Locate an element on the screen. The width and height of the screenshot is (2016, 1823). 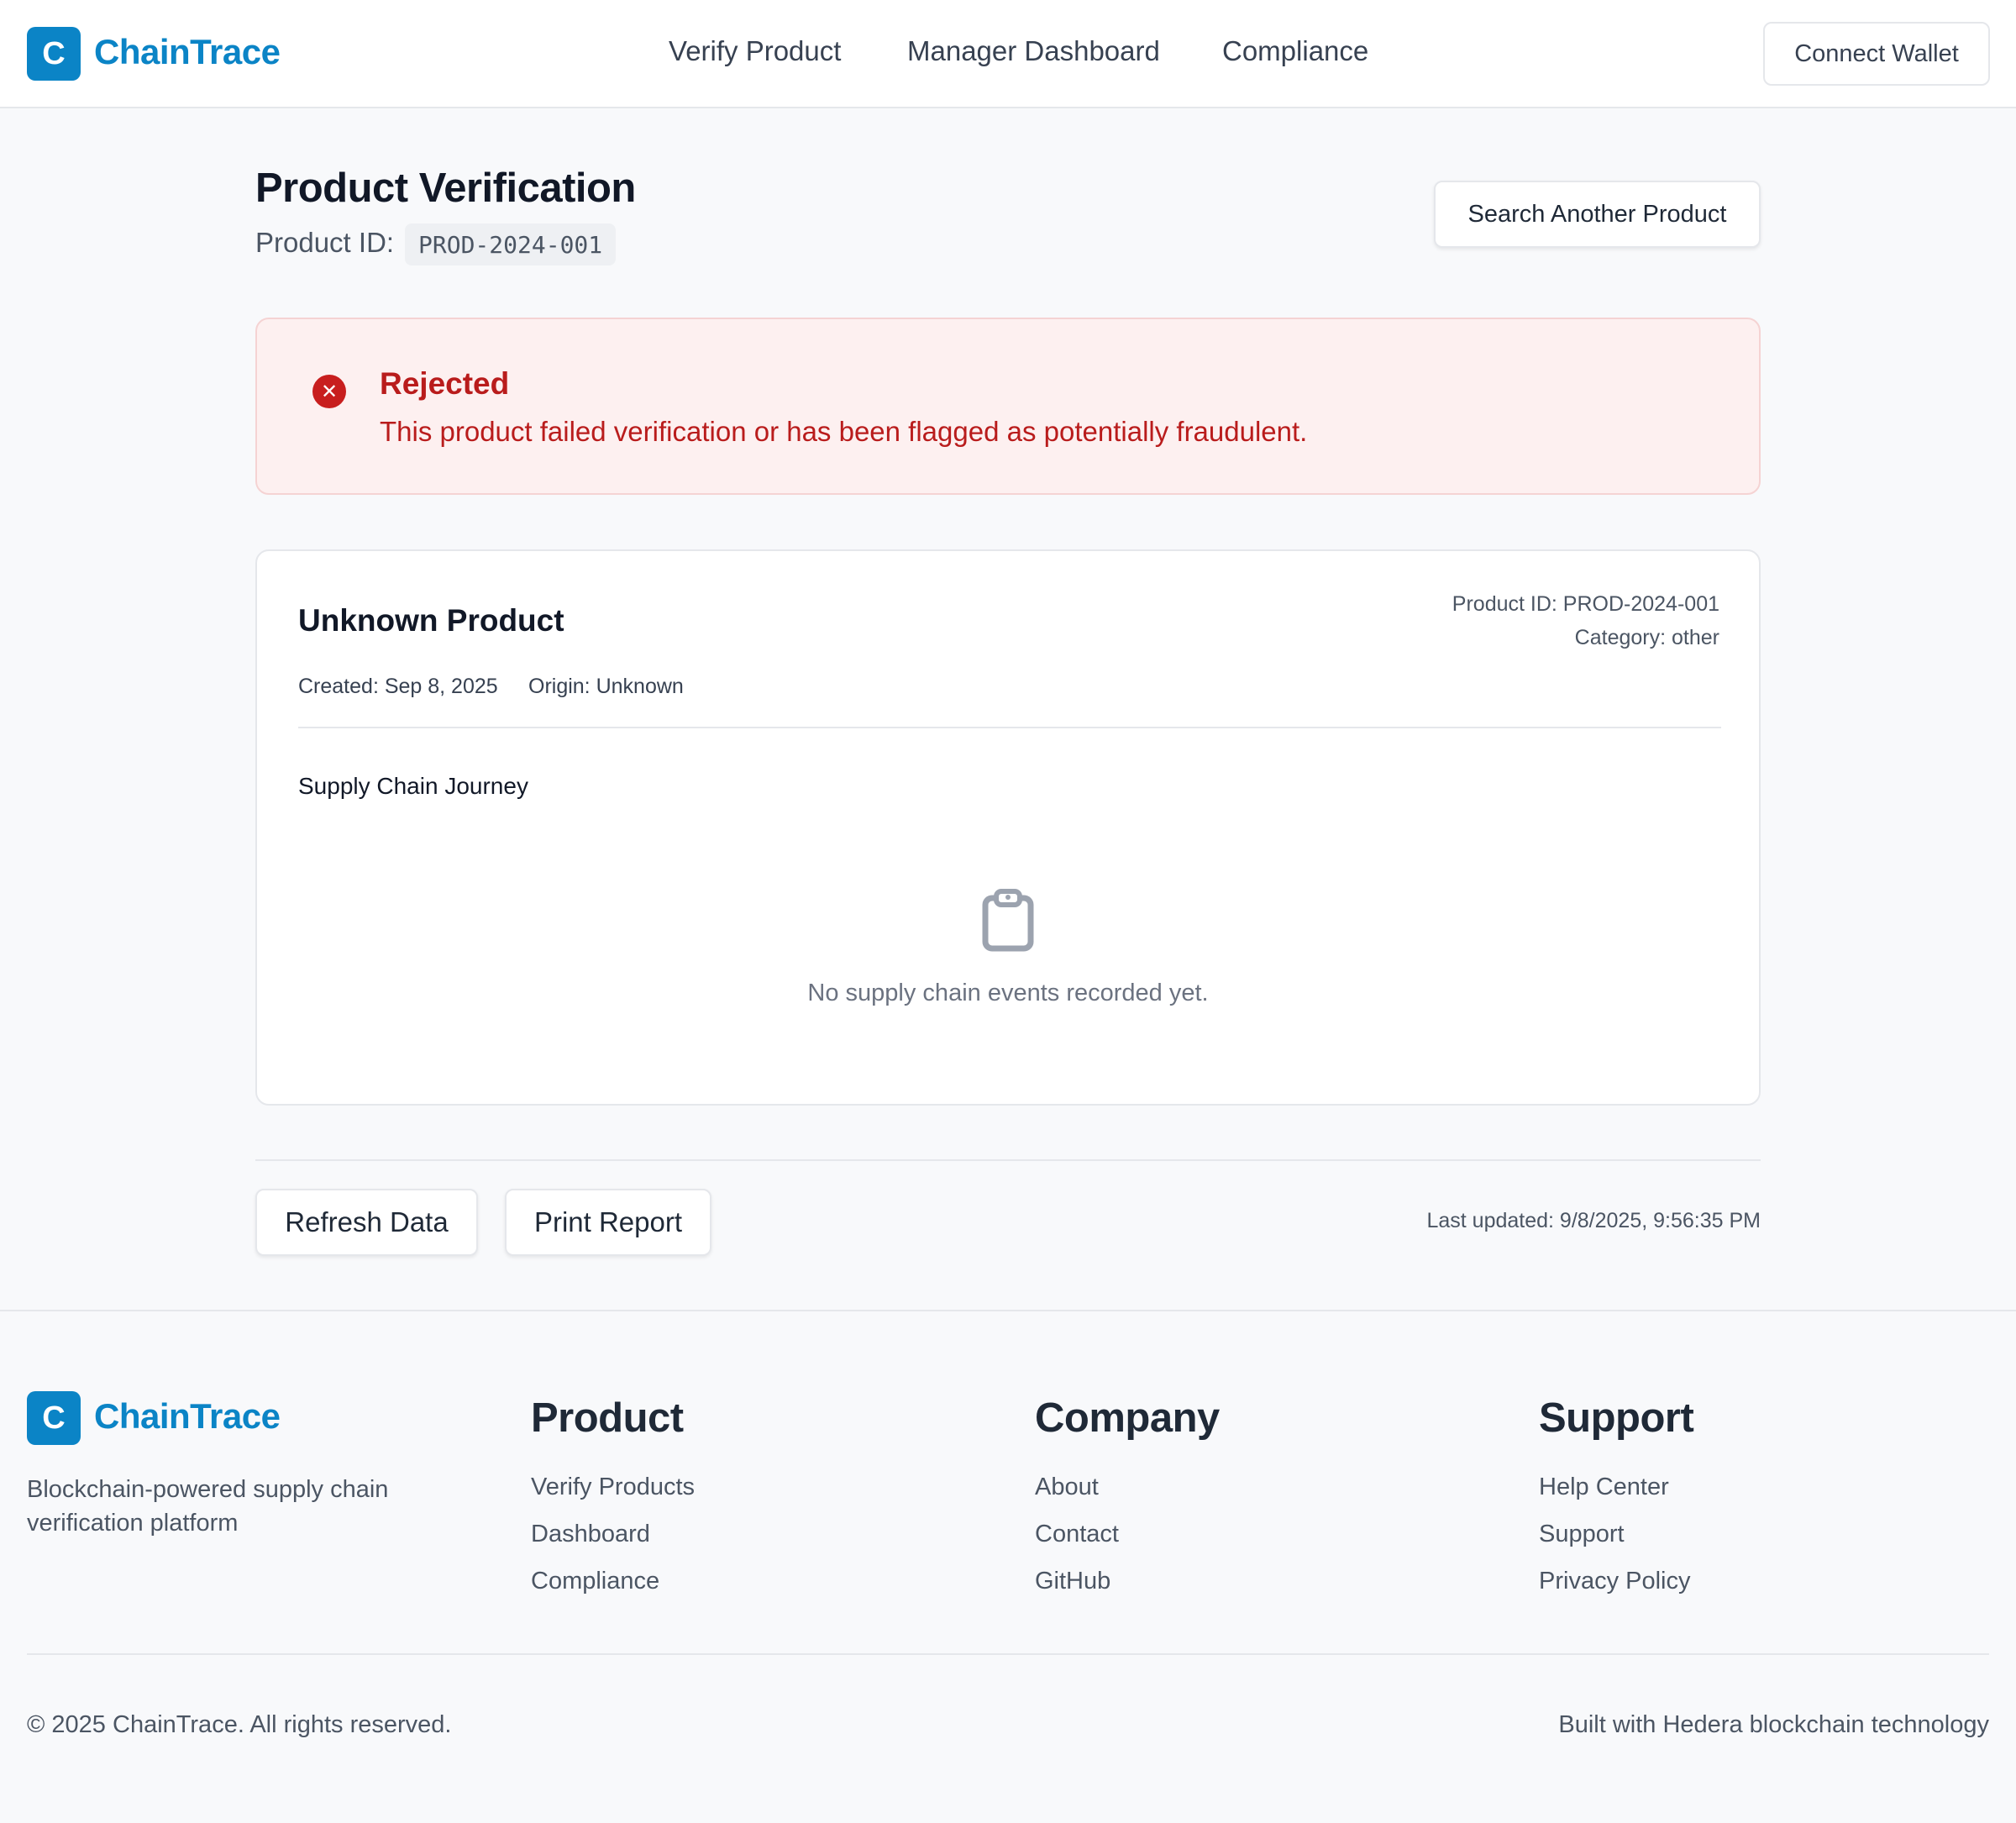
footer-heading-company: Company is located at coordinates (1127, 1418).